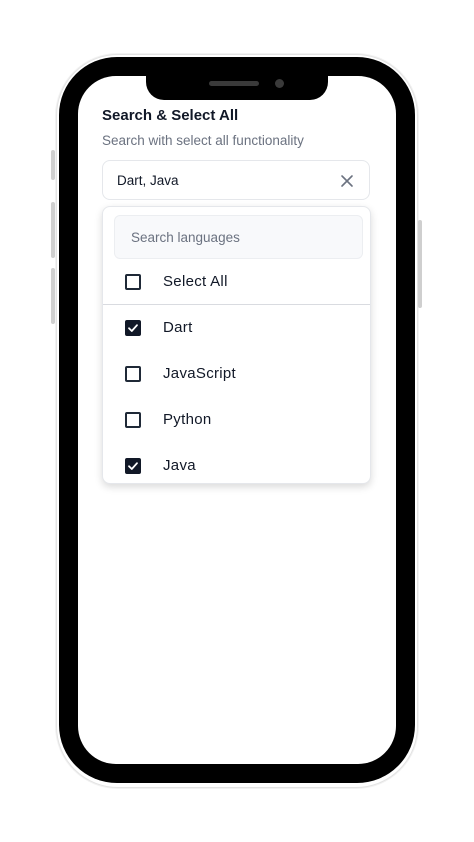 The width and height of the screenshot is (474, 842). What do you see at coordinates (236, 282) in the screenshot?
I see `option-select-all: Select All` at bounding box center [236, 282].